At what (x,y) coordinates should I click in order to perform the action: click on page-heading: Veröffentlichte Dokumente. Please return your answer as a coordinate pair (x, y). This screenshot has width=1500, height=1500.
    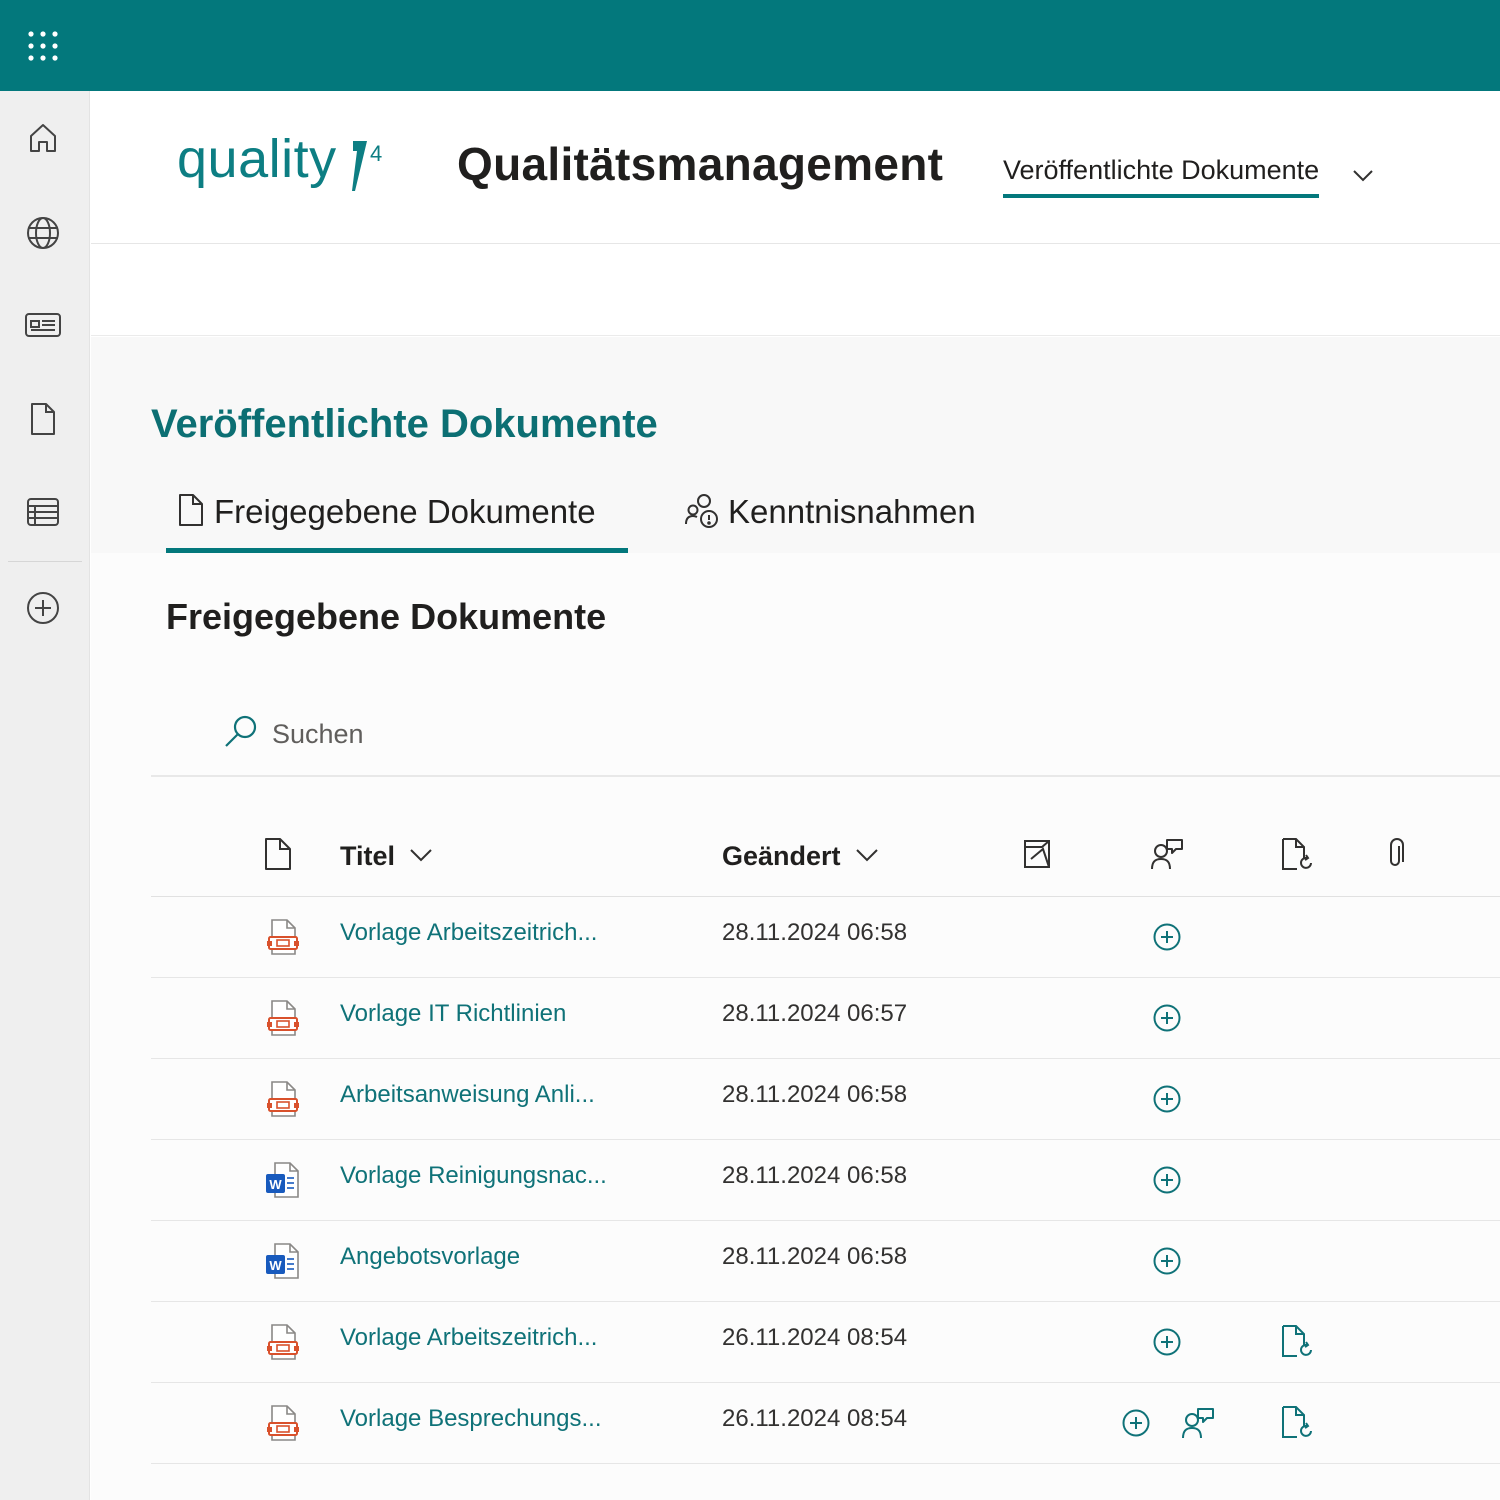
    Looking at the image, I should click on (404, 424).